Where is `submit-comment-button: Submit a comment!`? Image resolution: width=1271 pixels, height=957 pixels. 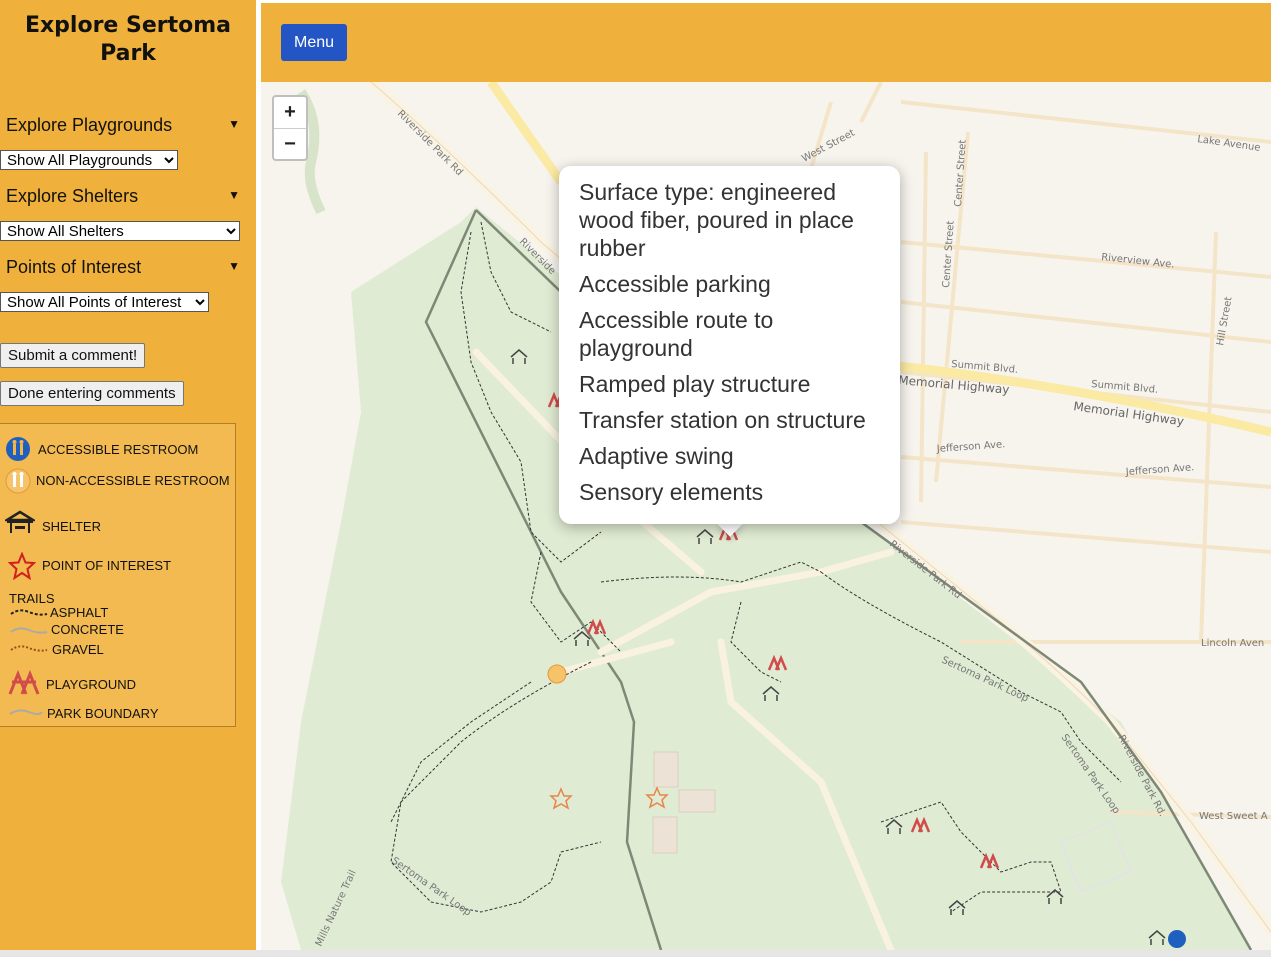 submit-comment-button: Submit a comment! is located at coordinates (73, 355).